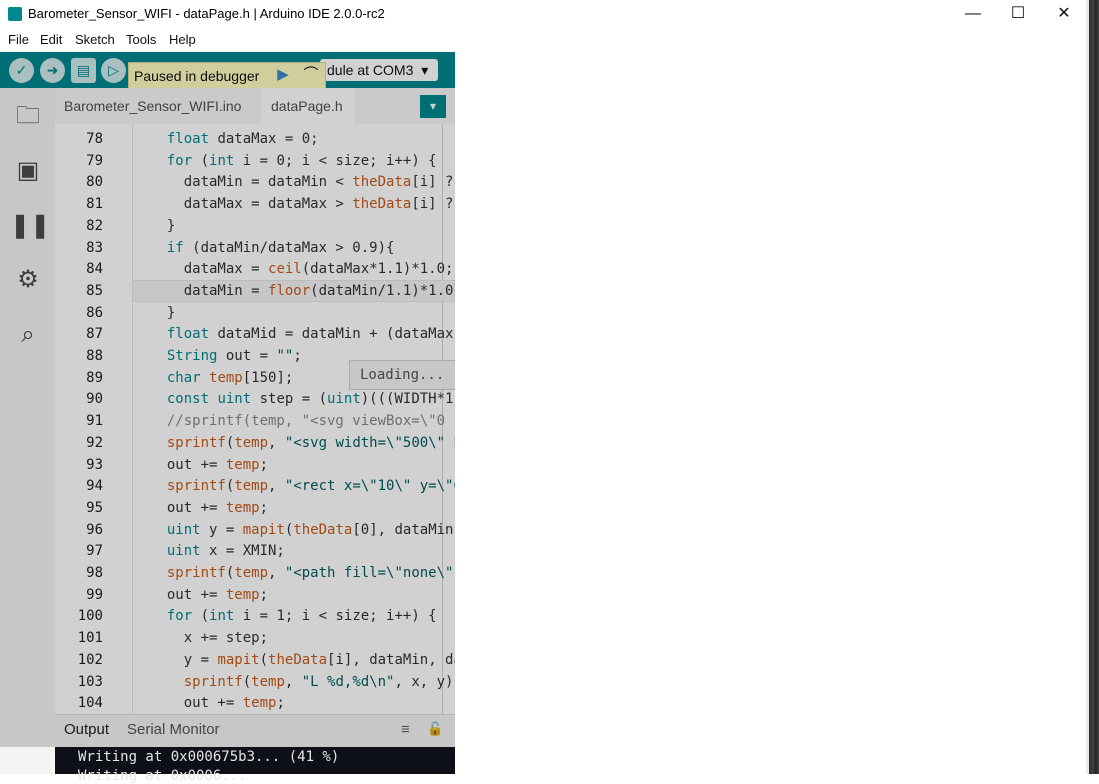 The height and width of the screenshot is (784, 1099). Describe the element at coordinates (301, 160) in the screenshot. I see `code-line: for (int i = 0; i < size; i++) {` at that location.